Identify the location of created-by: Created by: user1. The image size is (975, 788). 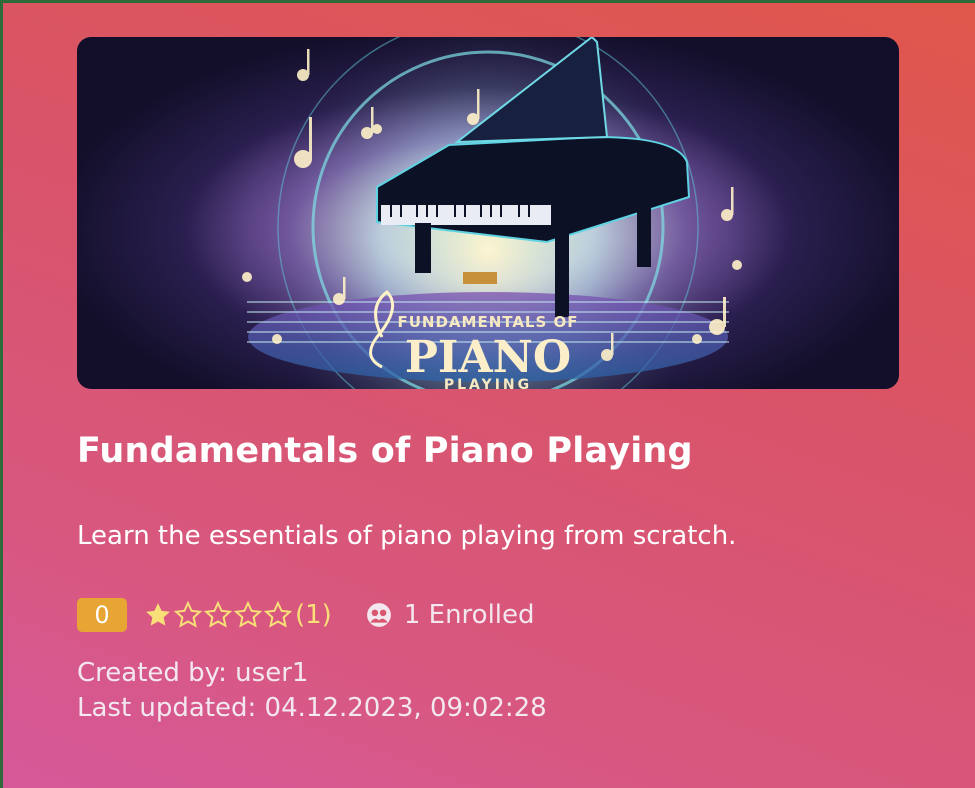
(193, 673).